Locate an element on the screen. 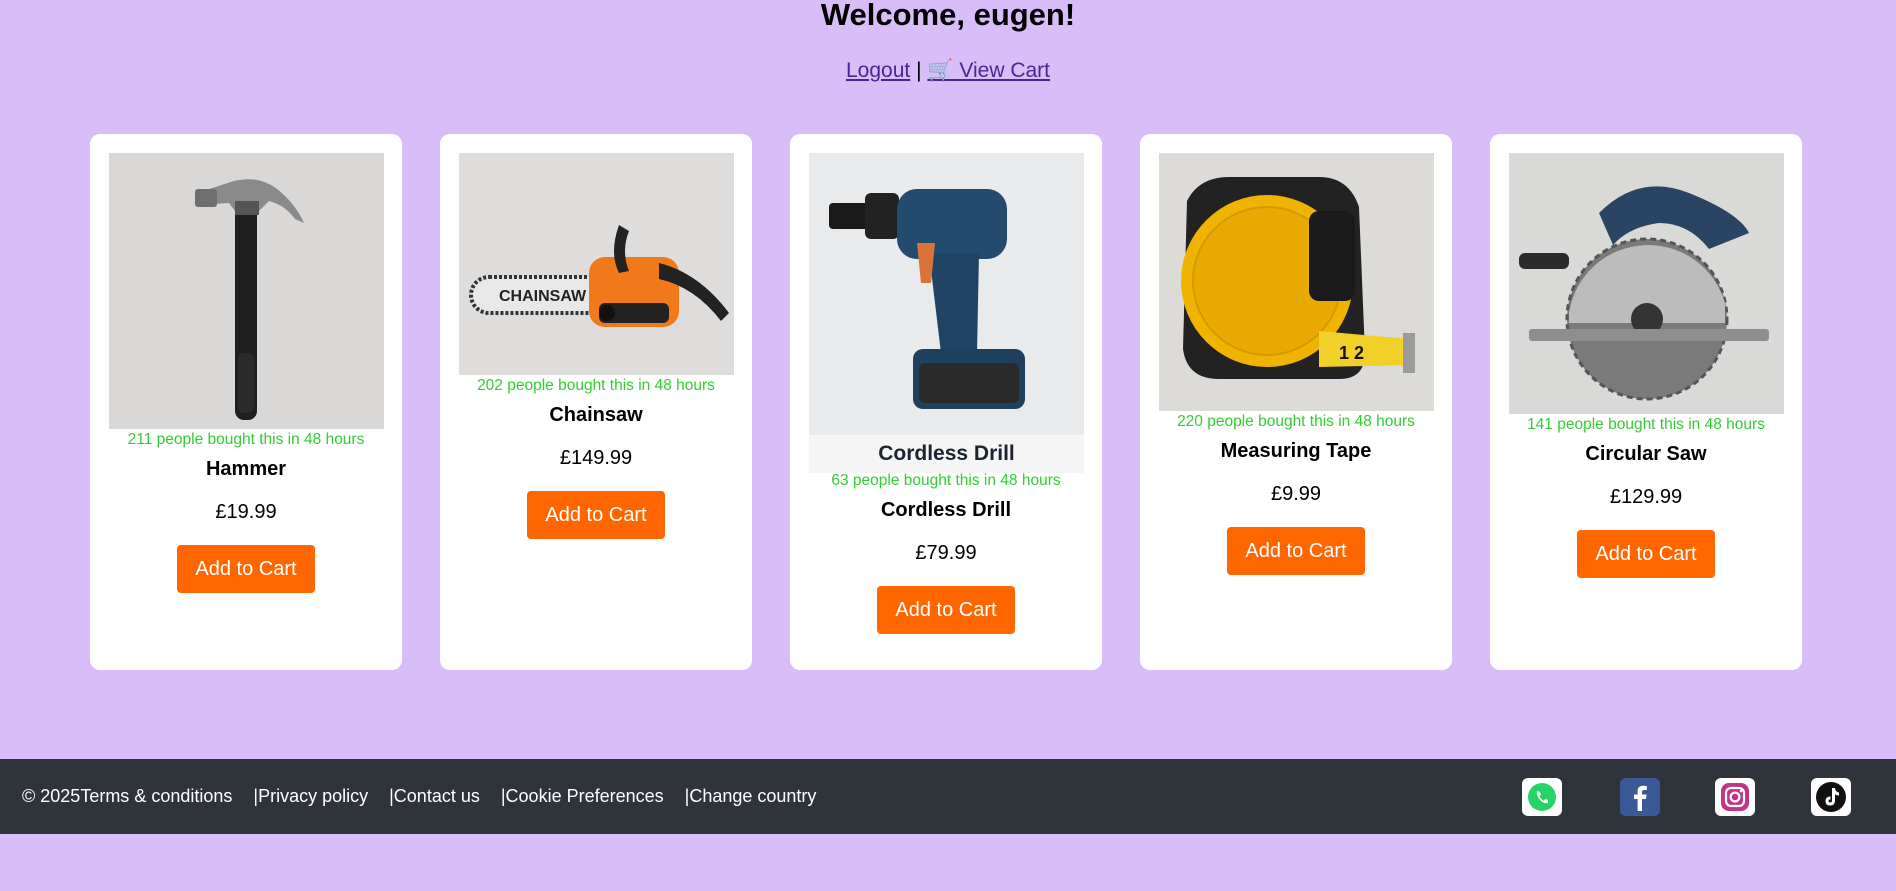  tape-image-text: 1 2 is located at coordinates (1351, 353).